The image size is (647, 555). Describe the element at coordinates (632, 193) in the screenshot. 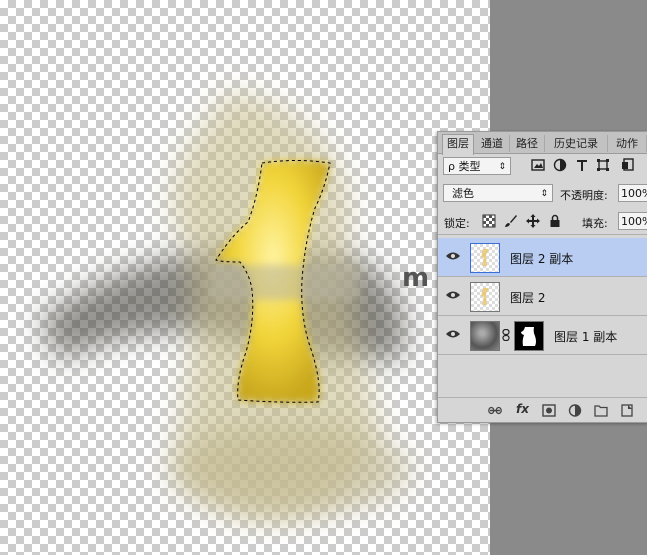

I see `opacity-input: 100%` at that location.